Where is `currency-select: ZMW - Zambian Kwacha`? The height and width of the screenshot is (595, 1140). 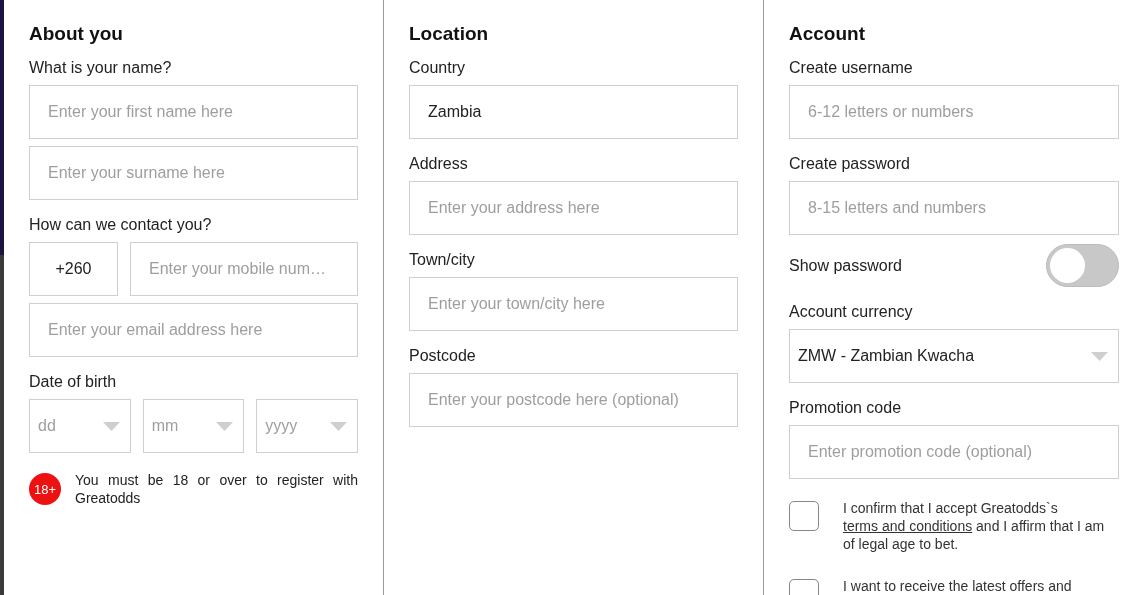 currency-select: ZMW - Zambian Kwacha is located at coordinates (954, 356).